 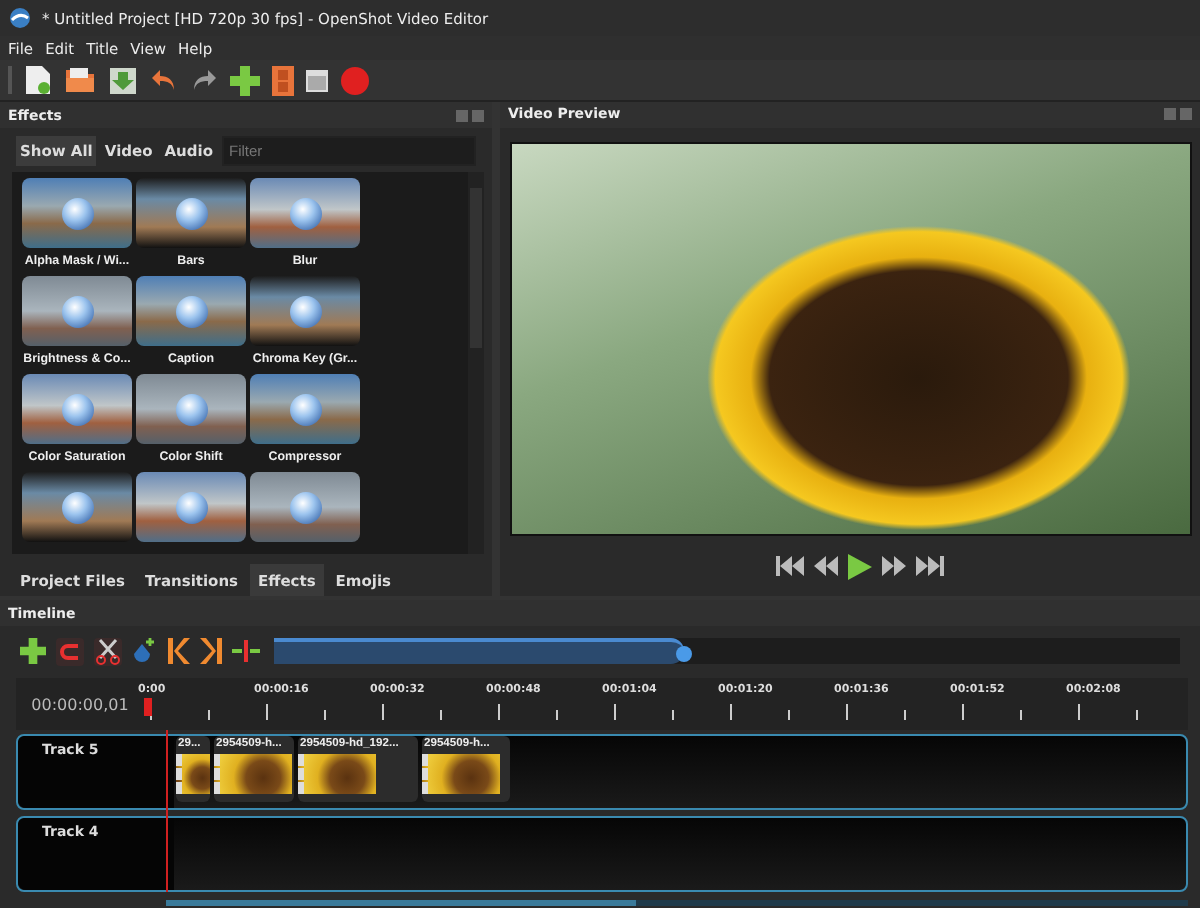 What do you see at coordinates (355, 80) in the screenshot?
I see `record-icon` at bounding box center [355, 80].